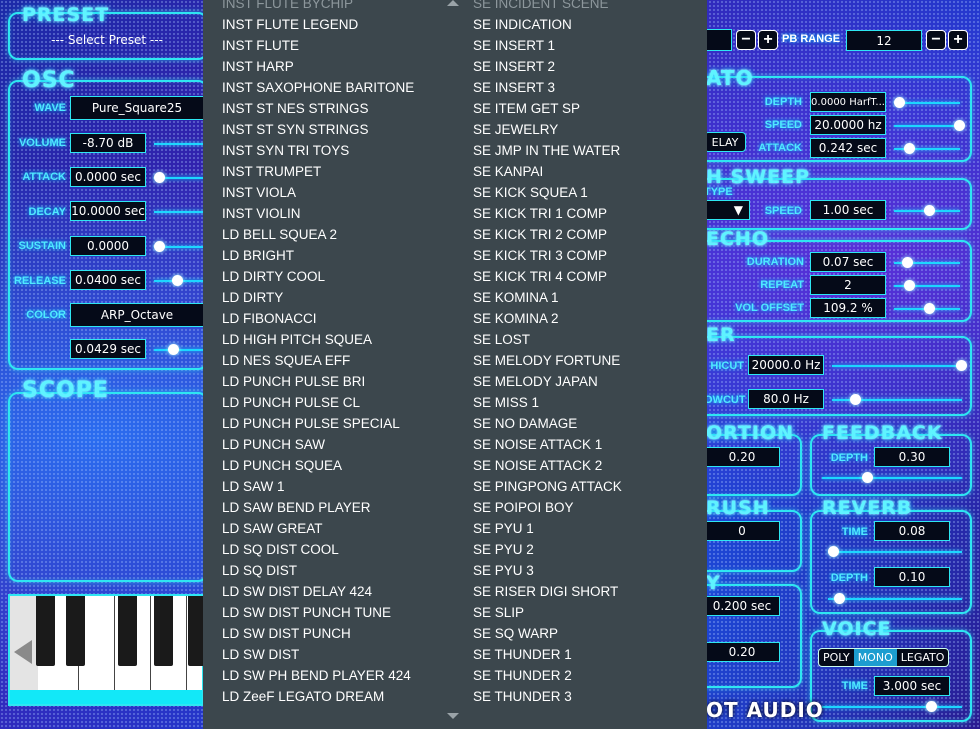 Image resolution: width=980 pixels, height=729 pixels. What do you see at coordinates (318, 234) in the screenshot?
I see `preset-option: LD BELL SQUEA 2` at bounding box center [318, 234].